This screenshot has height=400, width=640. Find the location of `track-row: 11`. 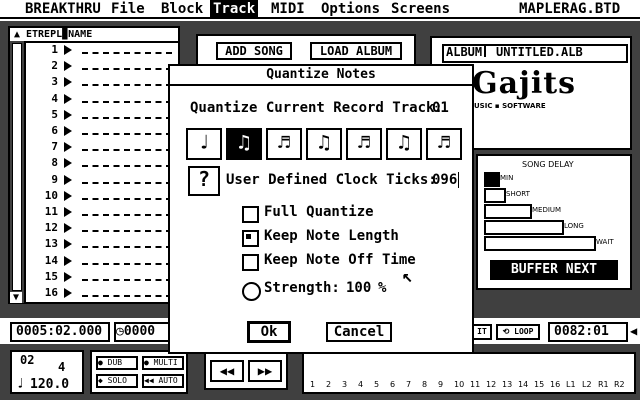

track-row: 11 is located at coordinates (101, 212).